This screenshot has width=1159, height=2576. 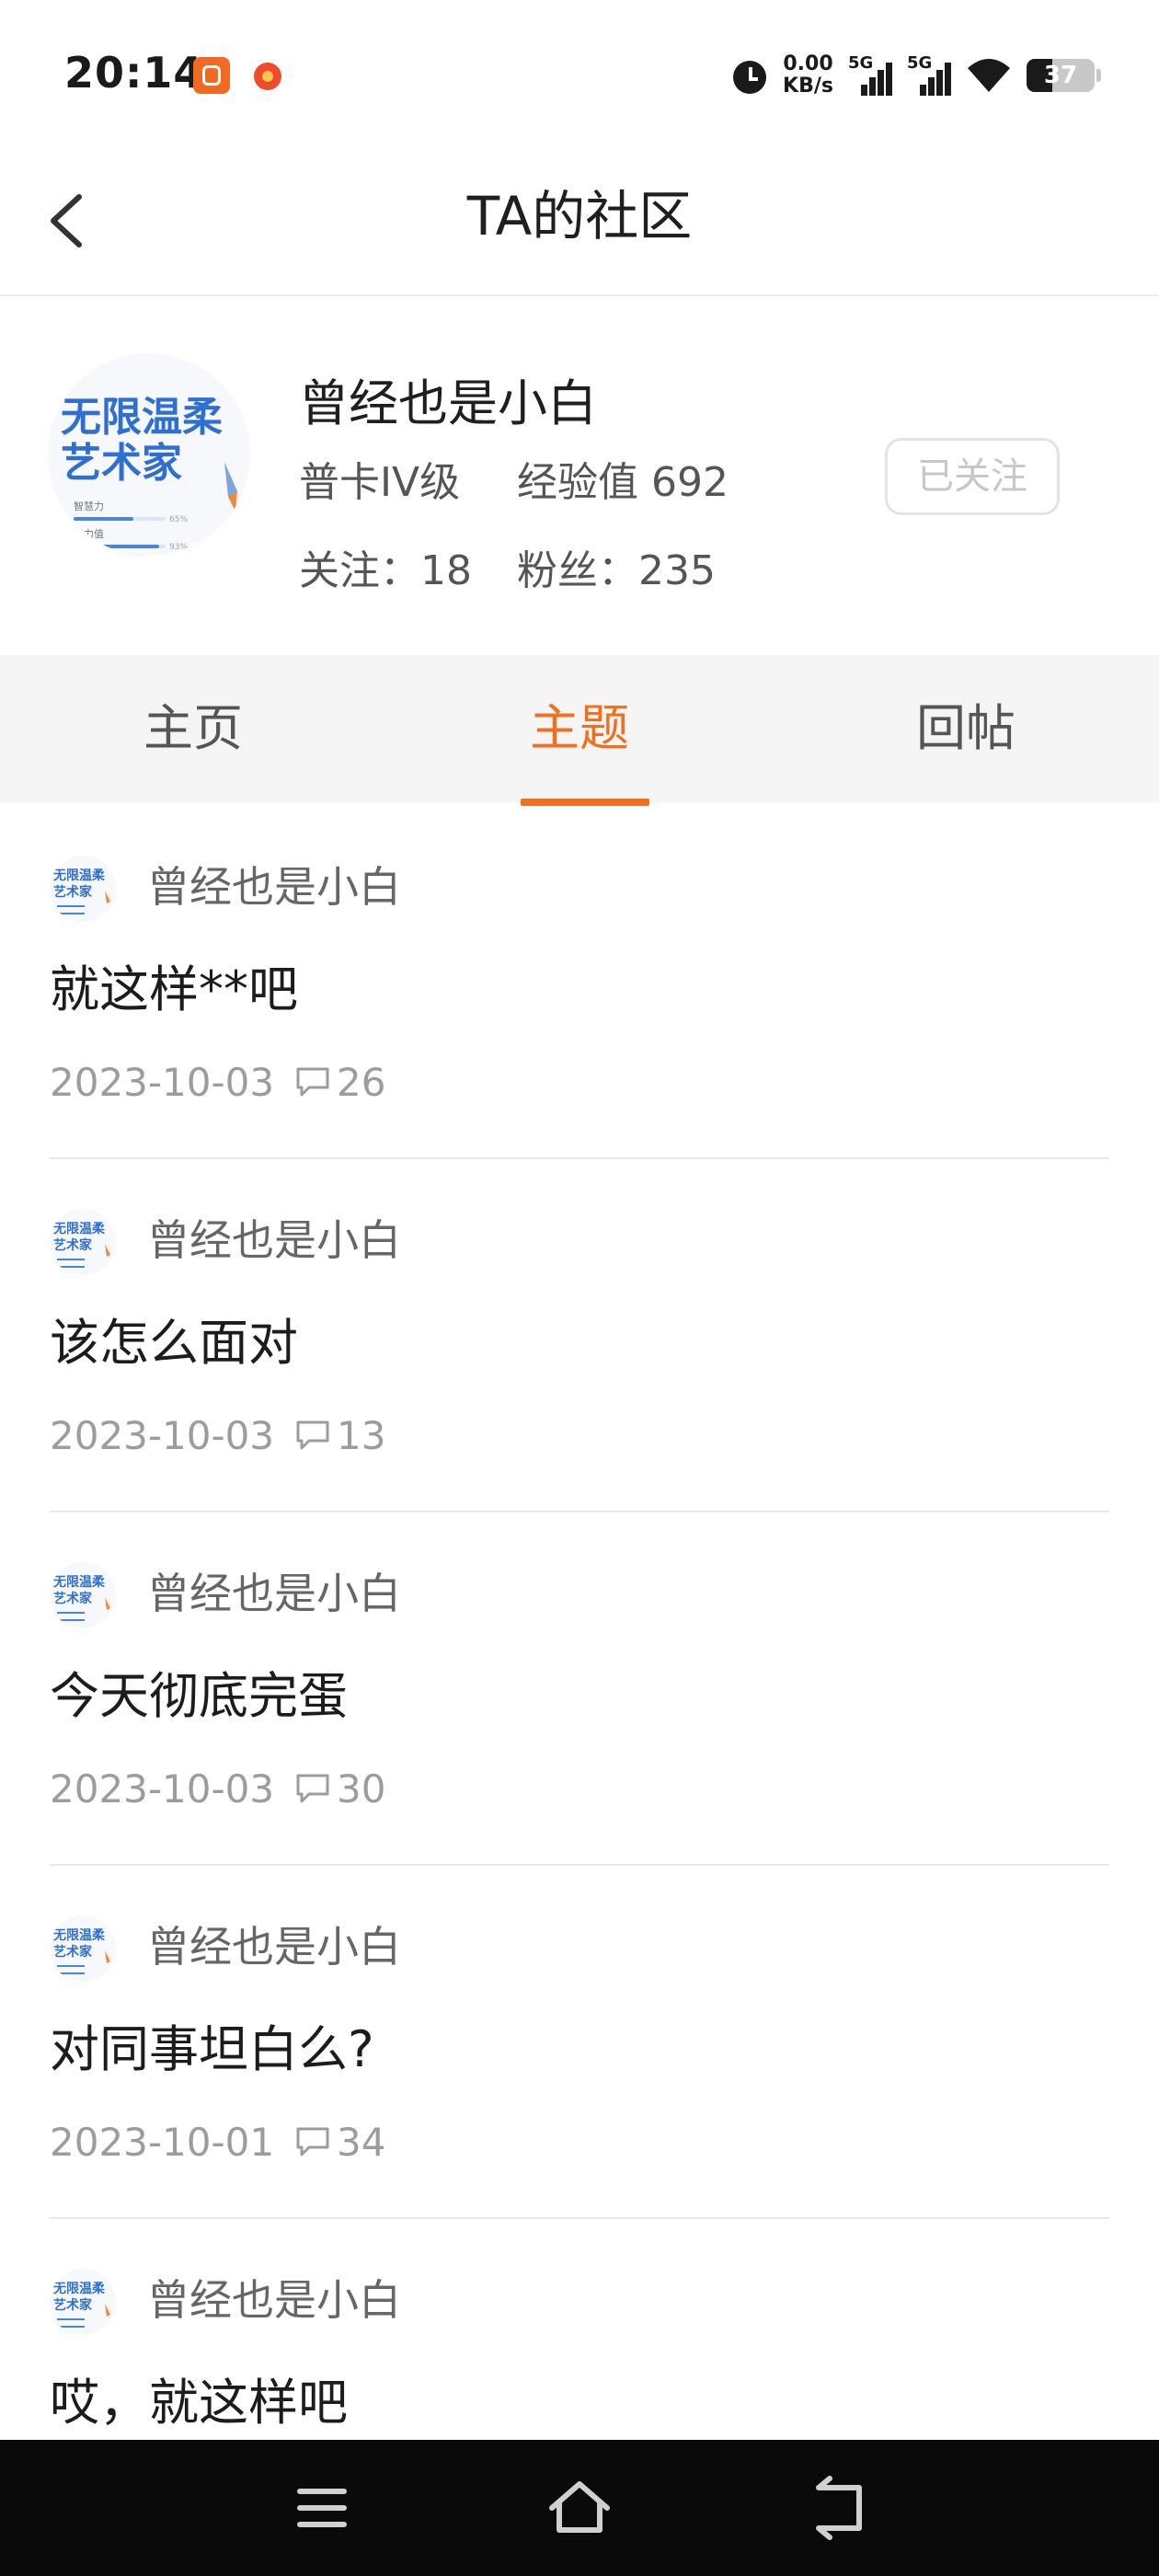 What do you see at coordinates (579, 2329) in the screenshot?
I see `post-item: 无限温柔 艺术家 曾经也是小白 哎，就这样吧` at bounding box center [579, 2329].